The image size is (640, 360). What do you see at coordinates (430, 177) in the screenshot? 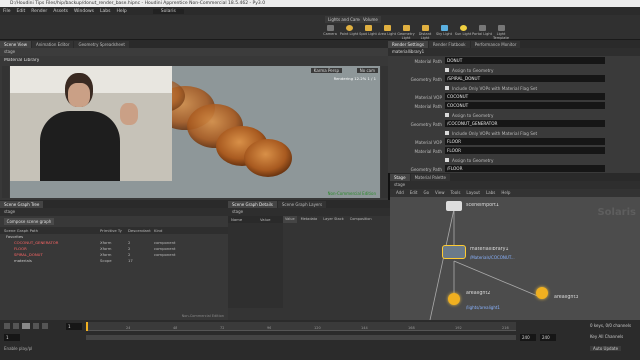
I see `tab-material-palette: Material Palette` at bounding box center [430, 177].